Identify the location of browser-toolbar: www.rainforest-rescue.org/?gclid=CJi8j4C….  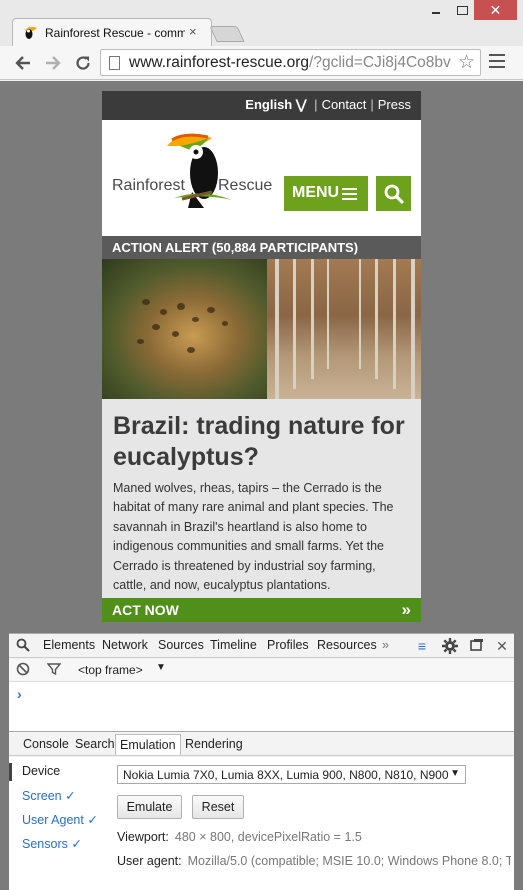
(261, 63).